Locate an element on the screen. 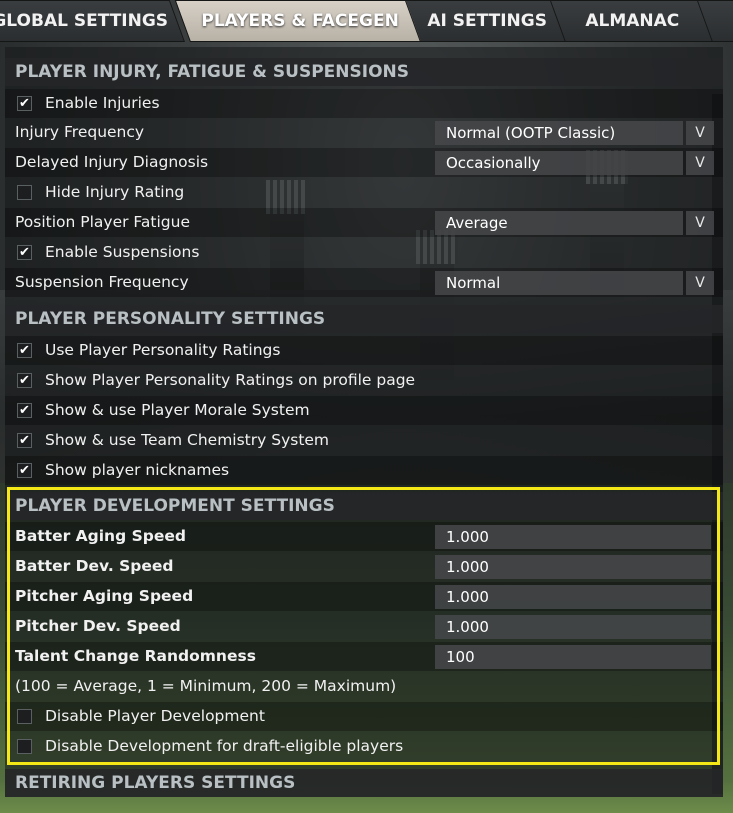 The height and width of the screenshot is (813, 733). delayed-diagnosis-select: Occasionally is located at coordinates (559, 163).